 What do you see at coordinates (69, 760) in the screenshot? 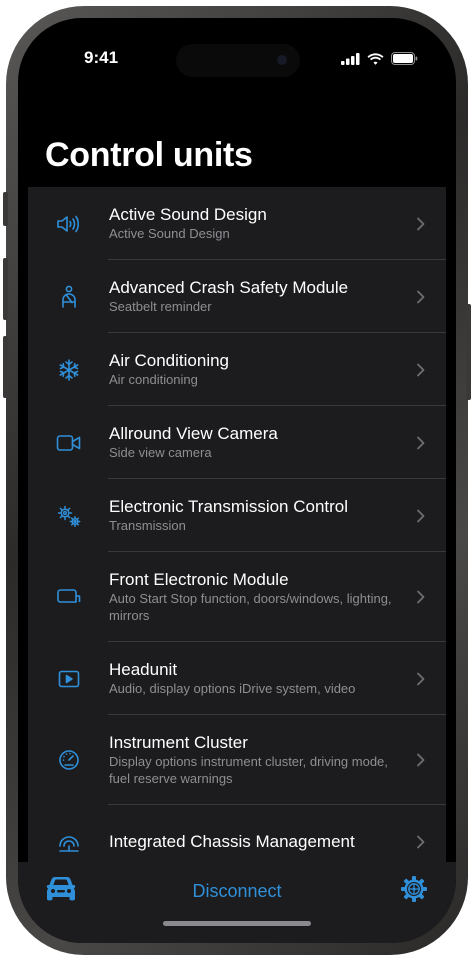
I see `gauge-icon` at bounding box center [69, 760].